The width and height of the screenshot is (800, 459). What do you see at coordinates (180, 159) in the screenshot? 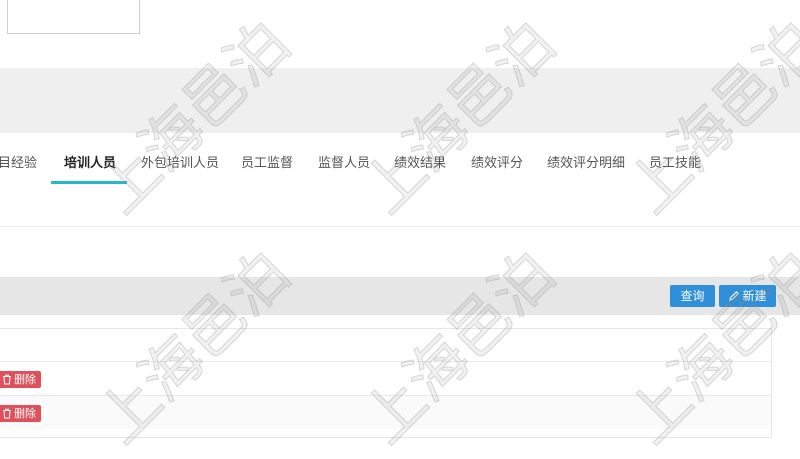
I see `tab-outsourced-training-staff: 外包培训人员` at bounding box center [180, 159].